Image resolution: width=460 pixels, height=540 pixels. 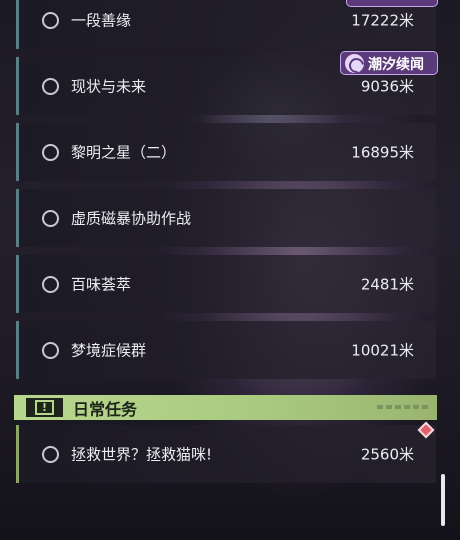 I want to click on quest-row: 黎明之星（二） 16895米, so click(x=226, y=152).